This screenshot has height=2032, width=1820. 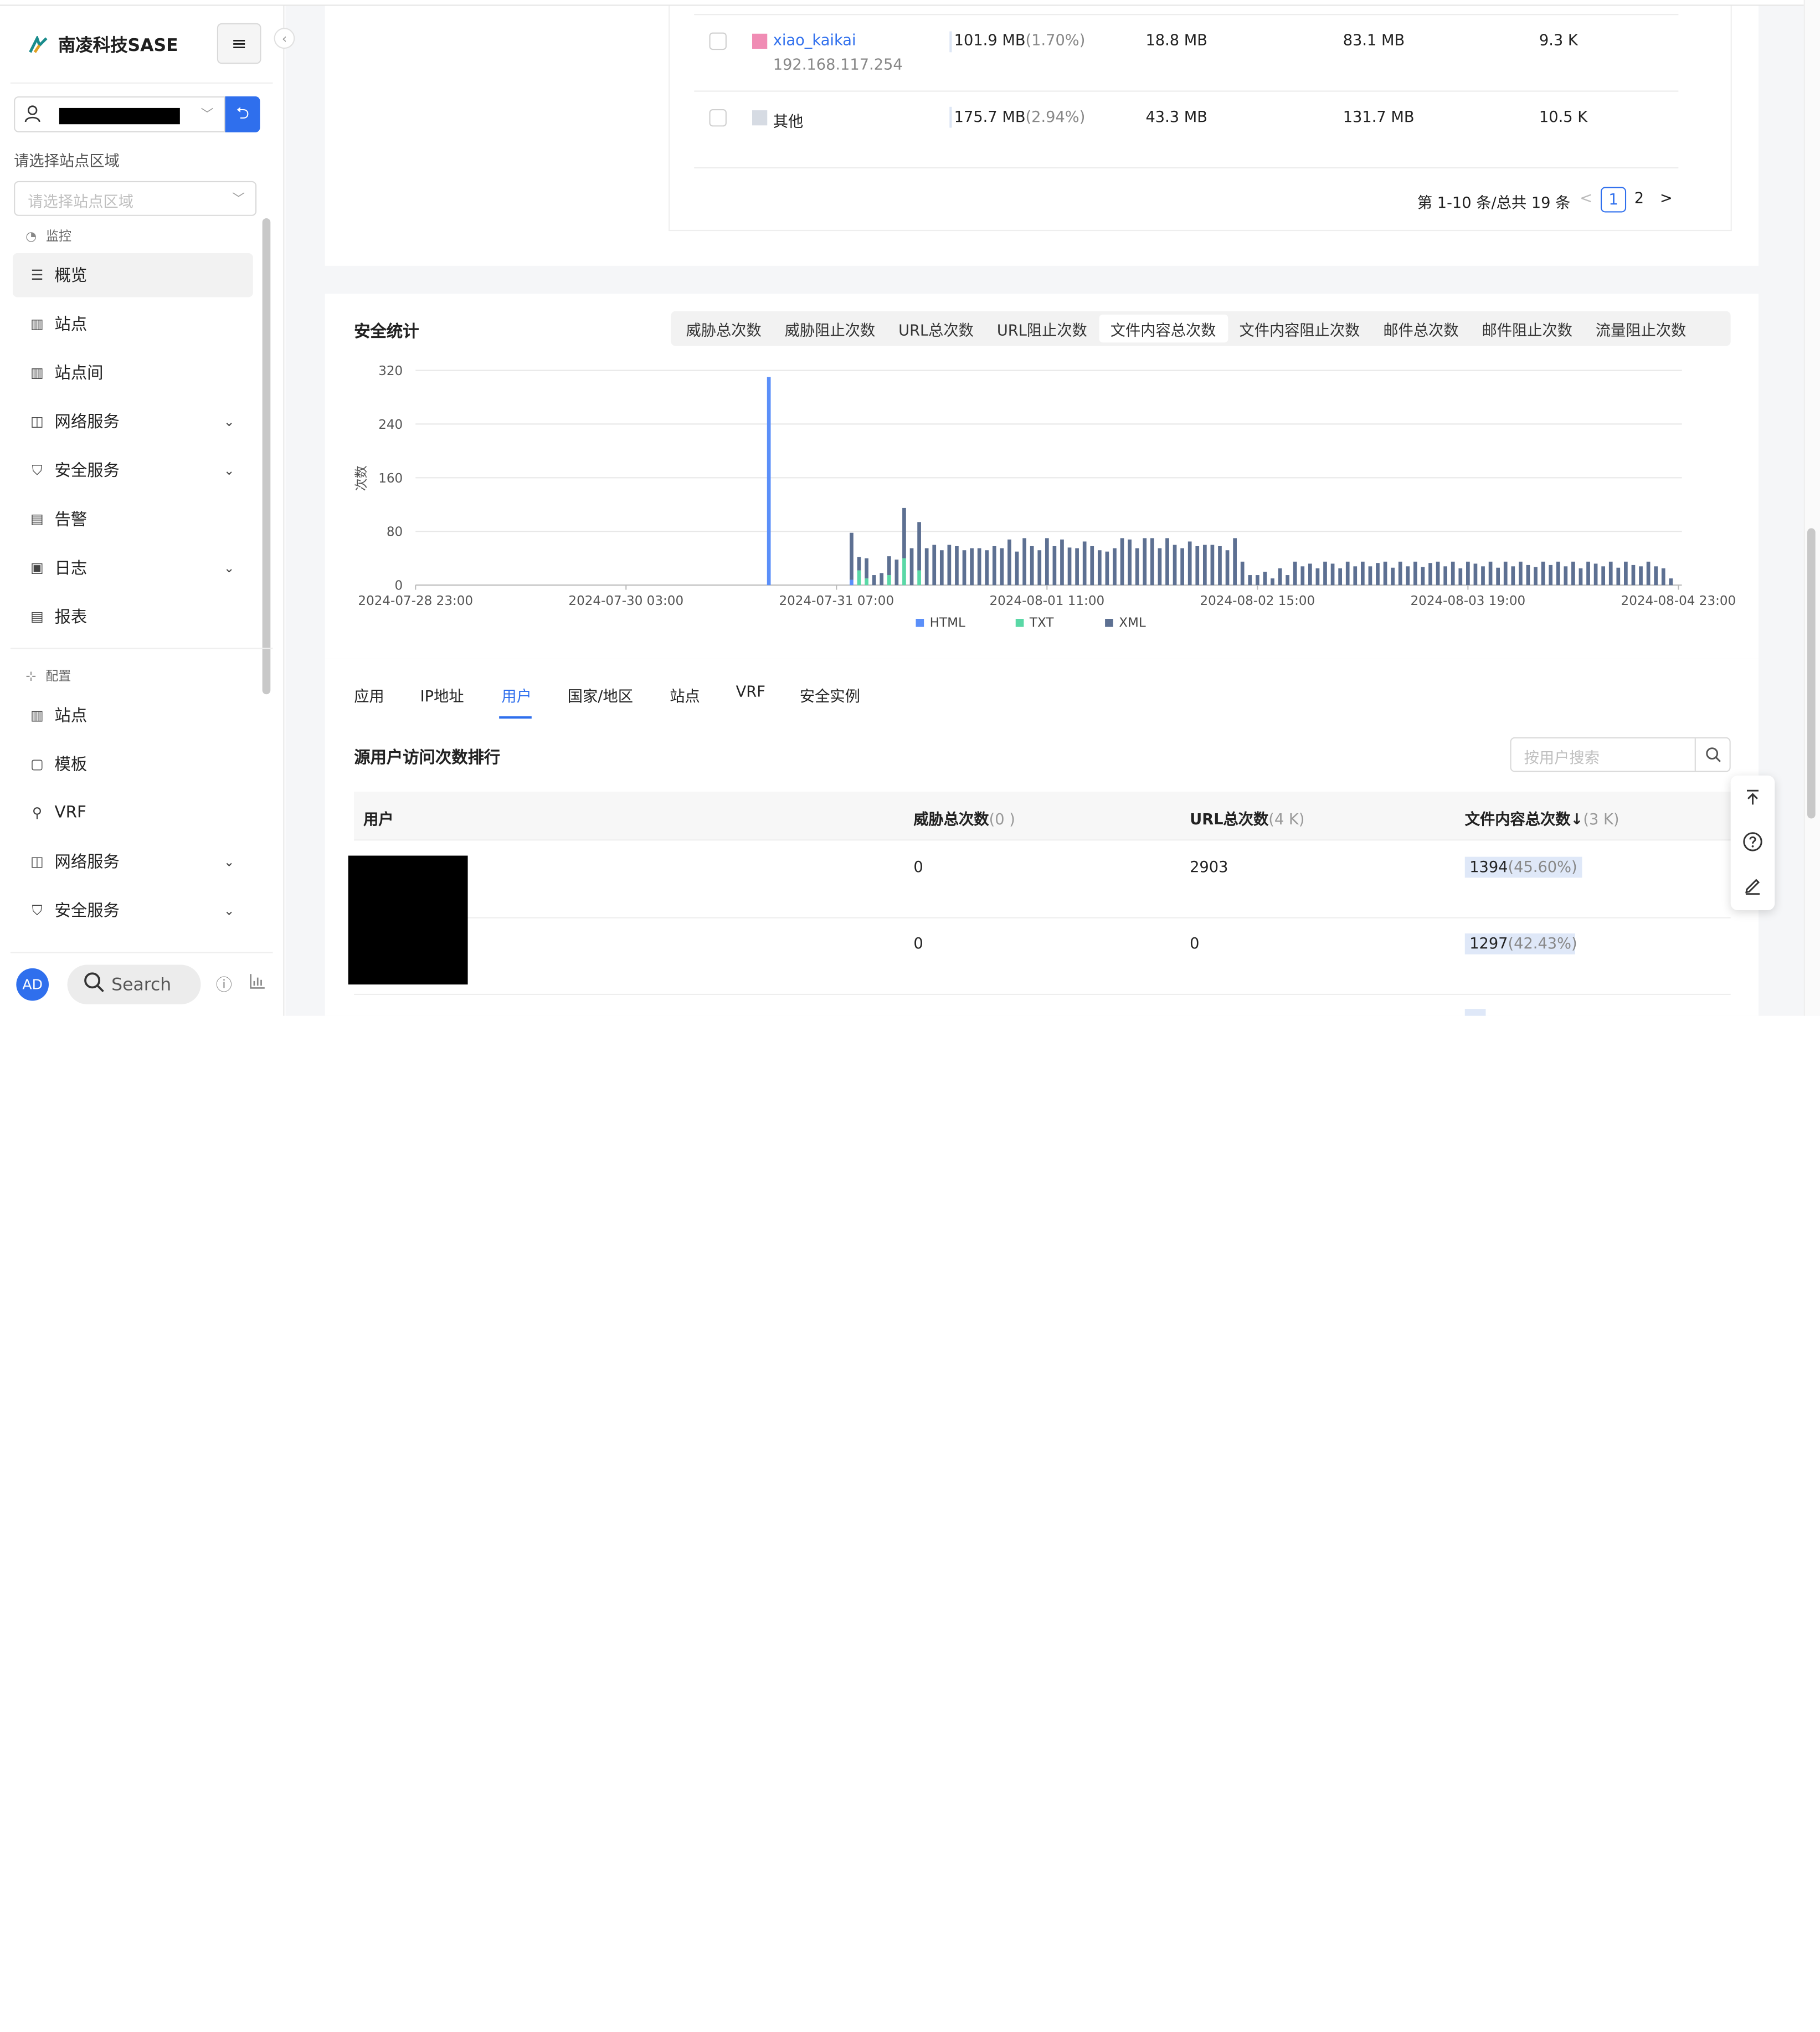 I want to click on column-total: (4 K), so click(x=1286, y=820).